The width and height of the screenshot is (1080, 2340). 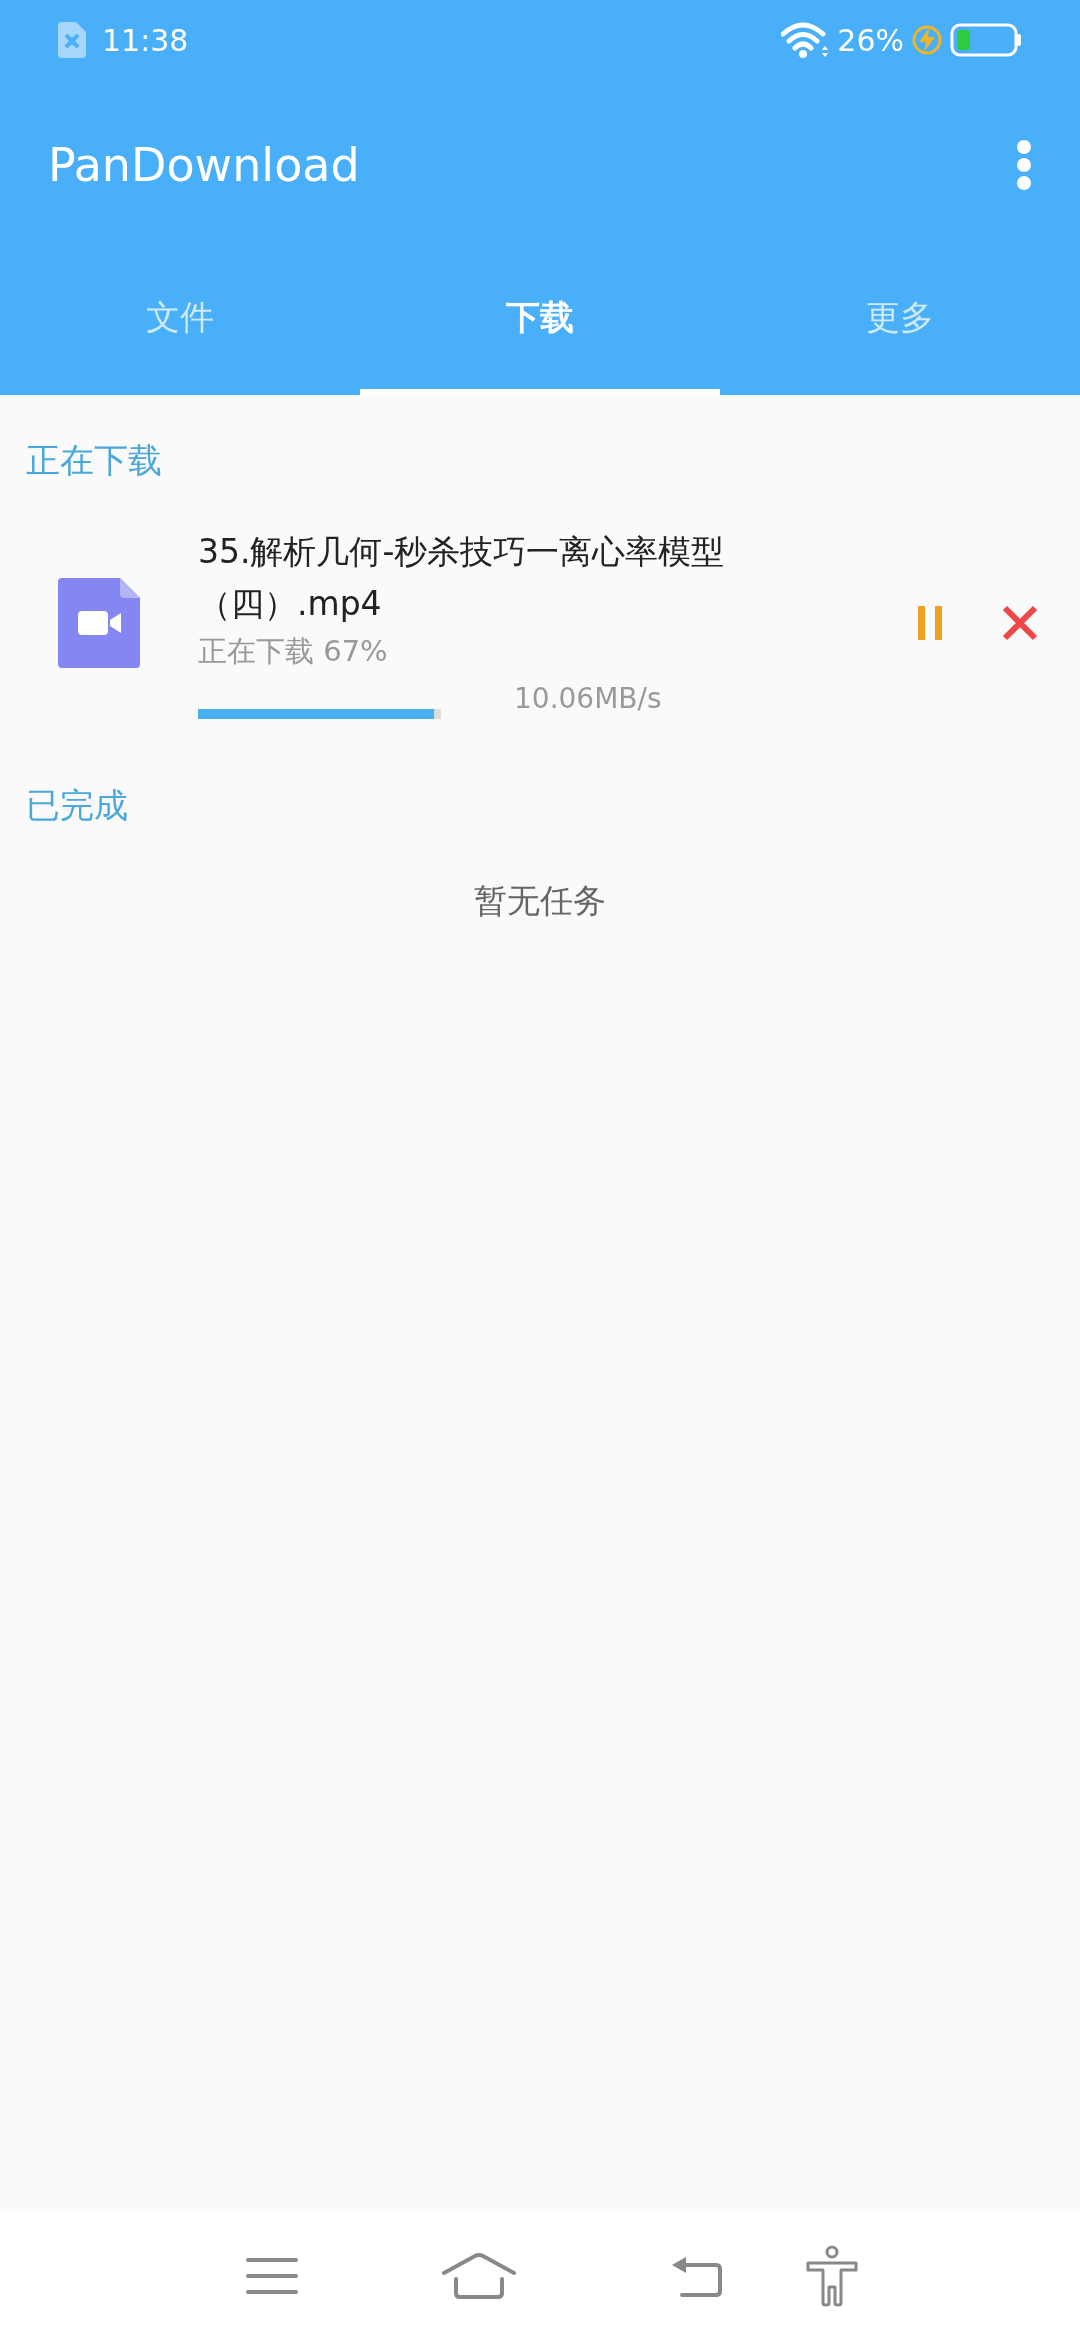 What do you see at coordinates (588, 698) in the screenshot?
I see `download-speed: 10.06MB/s` at bounding box center [588, 698].